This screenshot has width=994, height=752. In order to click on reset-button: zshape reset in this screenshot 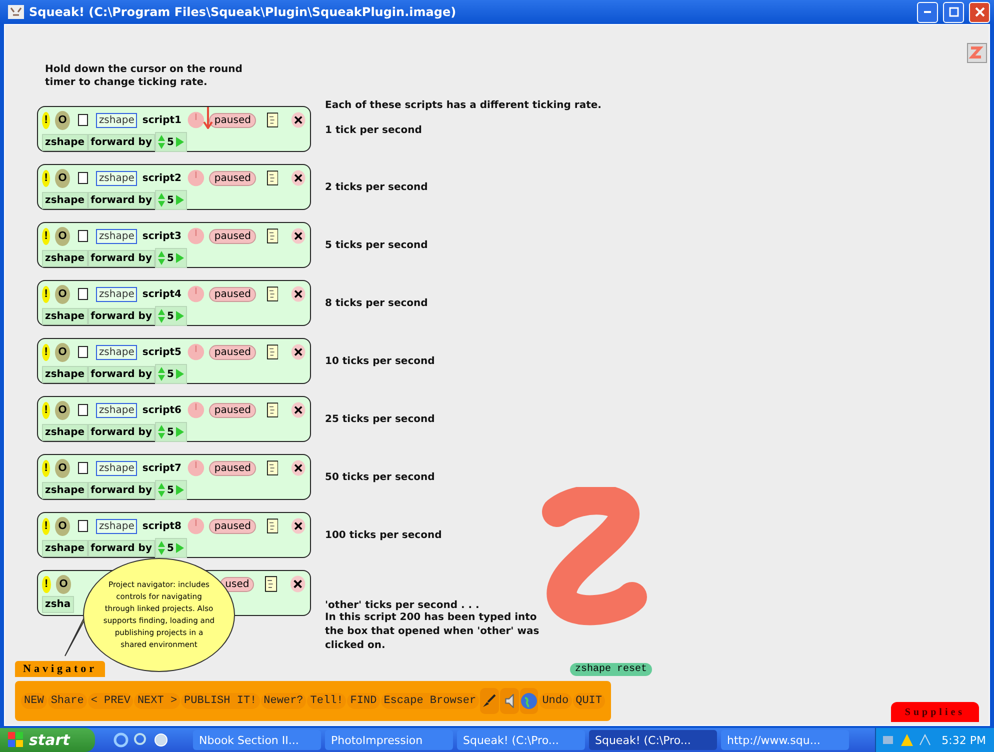, I will do `click(611, 669)`.